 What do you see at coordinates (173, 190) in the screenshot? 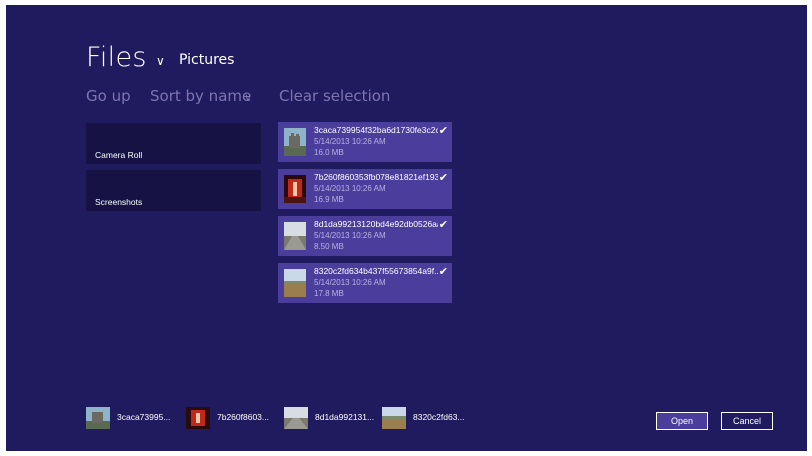
I see `folder-tile-screenshots: Screenshots` at bounding box center [173, 190].